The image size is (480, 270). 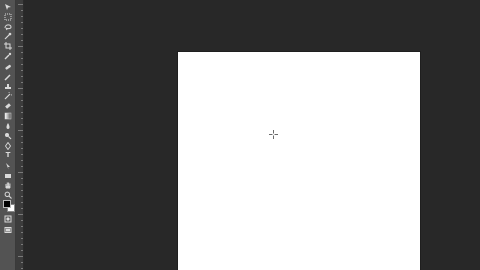 I want to click on quick-mask-icon, so click(x=8, y=218).